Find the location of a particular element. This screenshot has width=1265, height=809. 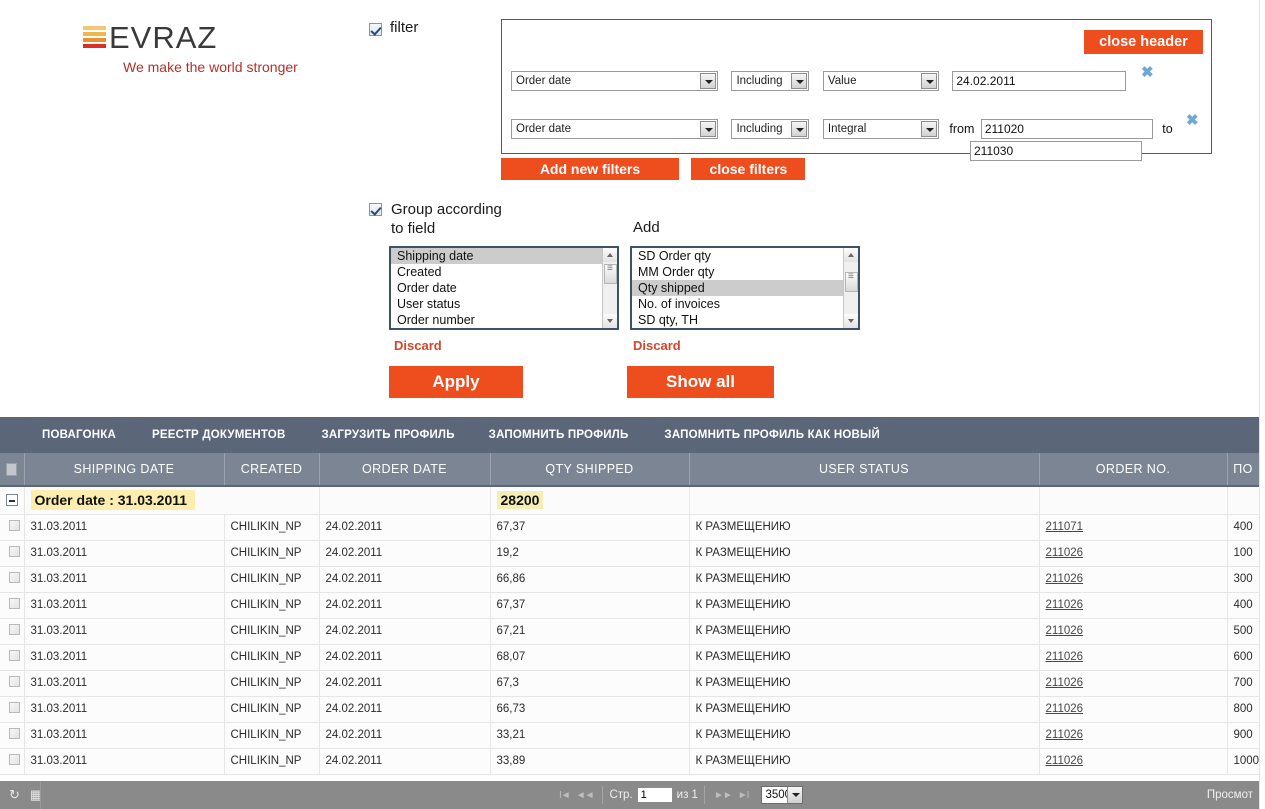

add-field-item: Qty shipped is located at coordinates (745, 288).